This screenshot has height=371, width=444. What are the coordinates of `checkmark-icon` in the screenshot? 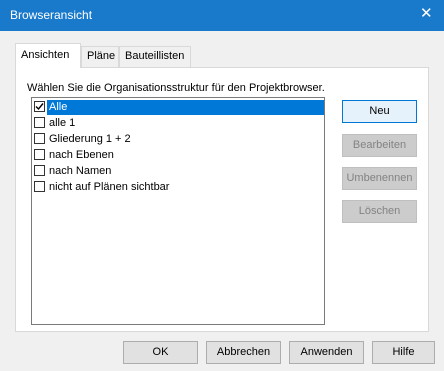 It's located at (39, 107).